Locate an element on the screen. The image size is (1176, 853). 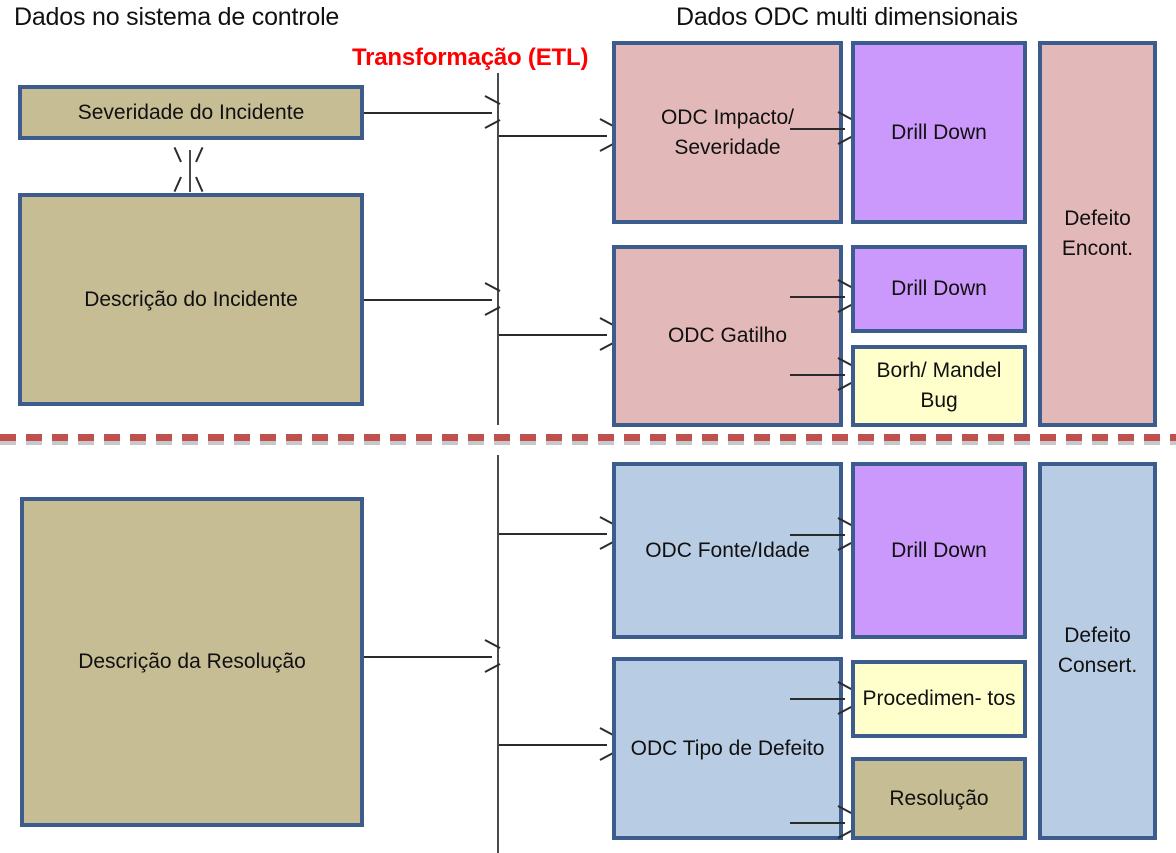
odc-box-fonte-idade: ODC Fonte/Idade is located at coordinates (727, 550).